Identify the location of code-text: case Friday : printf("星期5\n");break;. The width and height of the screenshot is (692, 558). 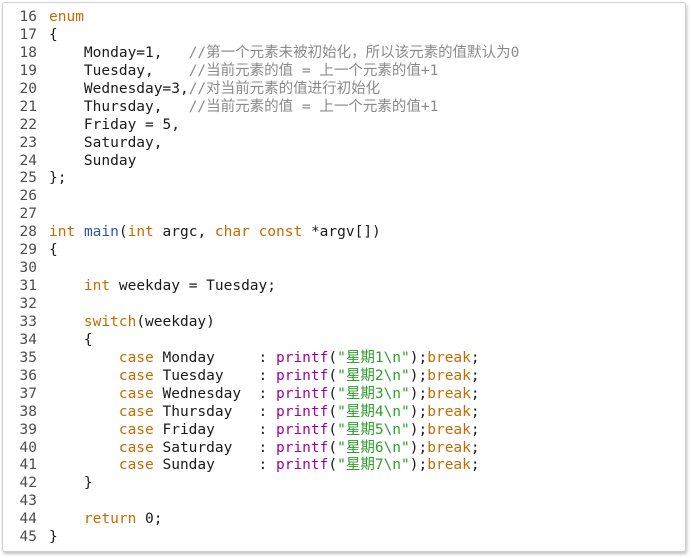
(367, 431).